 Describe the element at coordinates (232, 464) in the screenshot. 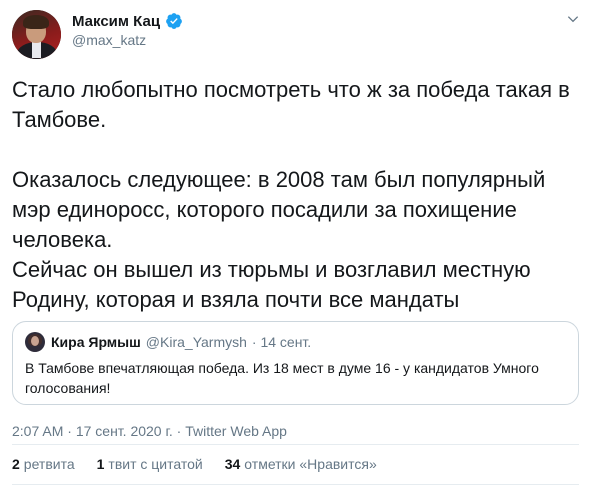

I see `likes-count: 34` at that location.